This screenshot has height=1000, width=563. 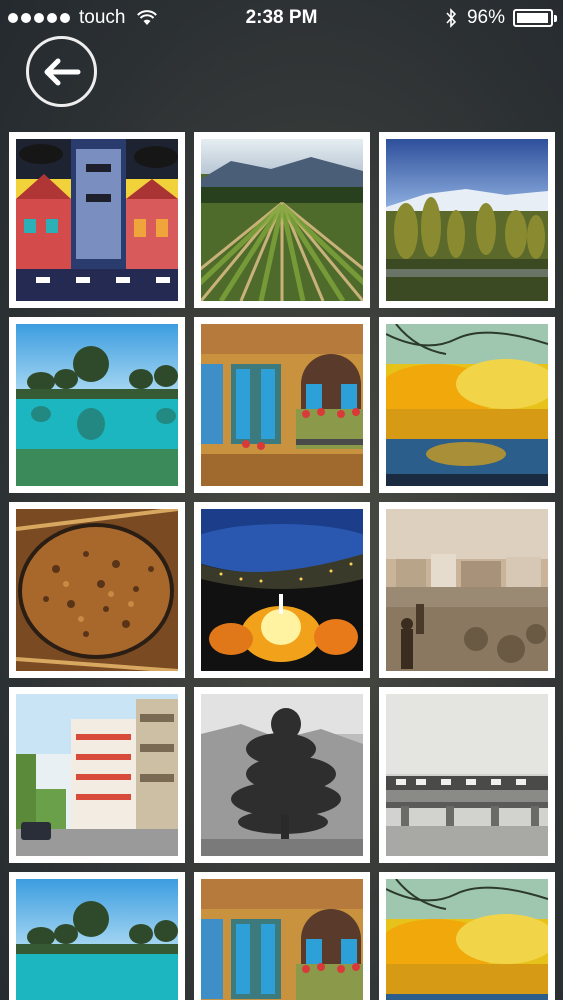 I want to click on photo-old-bridge, so click(x=467, y=775).